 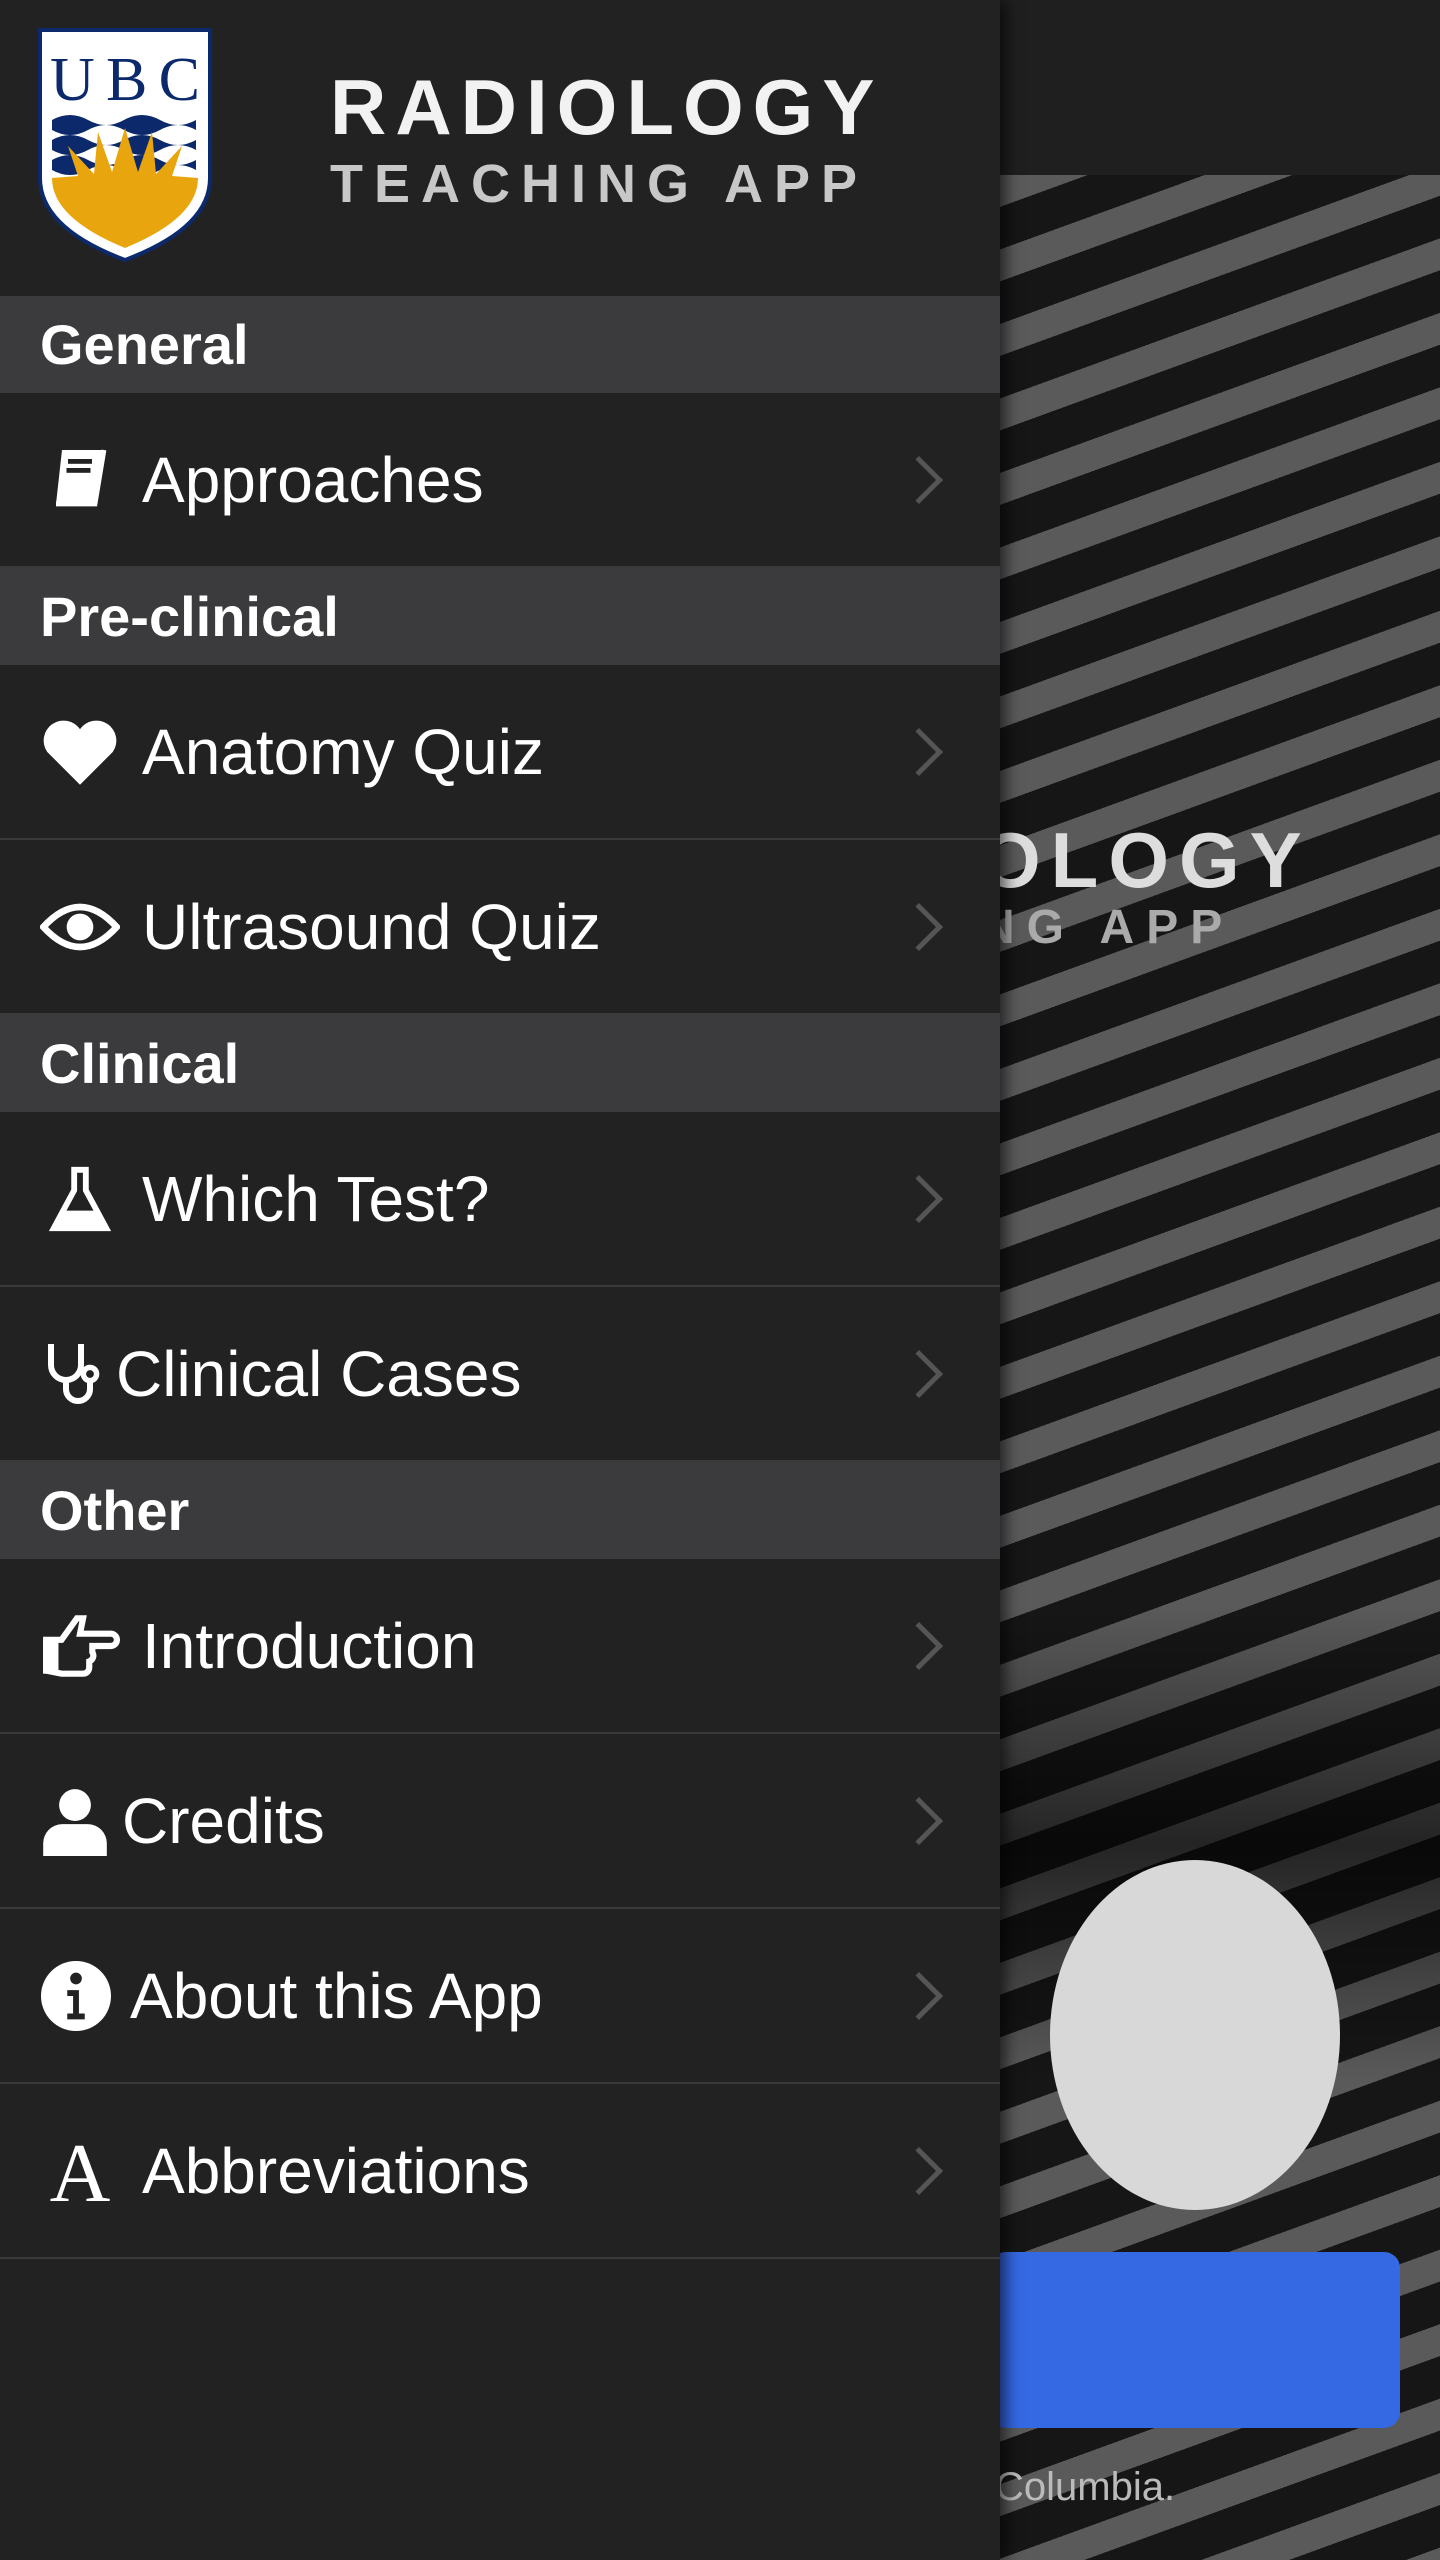 What do you see at coordinates (1195, 2035) in the screenshot?
I see `femoral-head-image` at bounding box center [1195, 2035].